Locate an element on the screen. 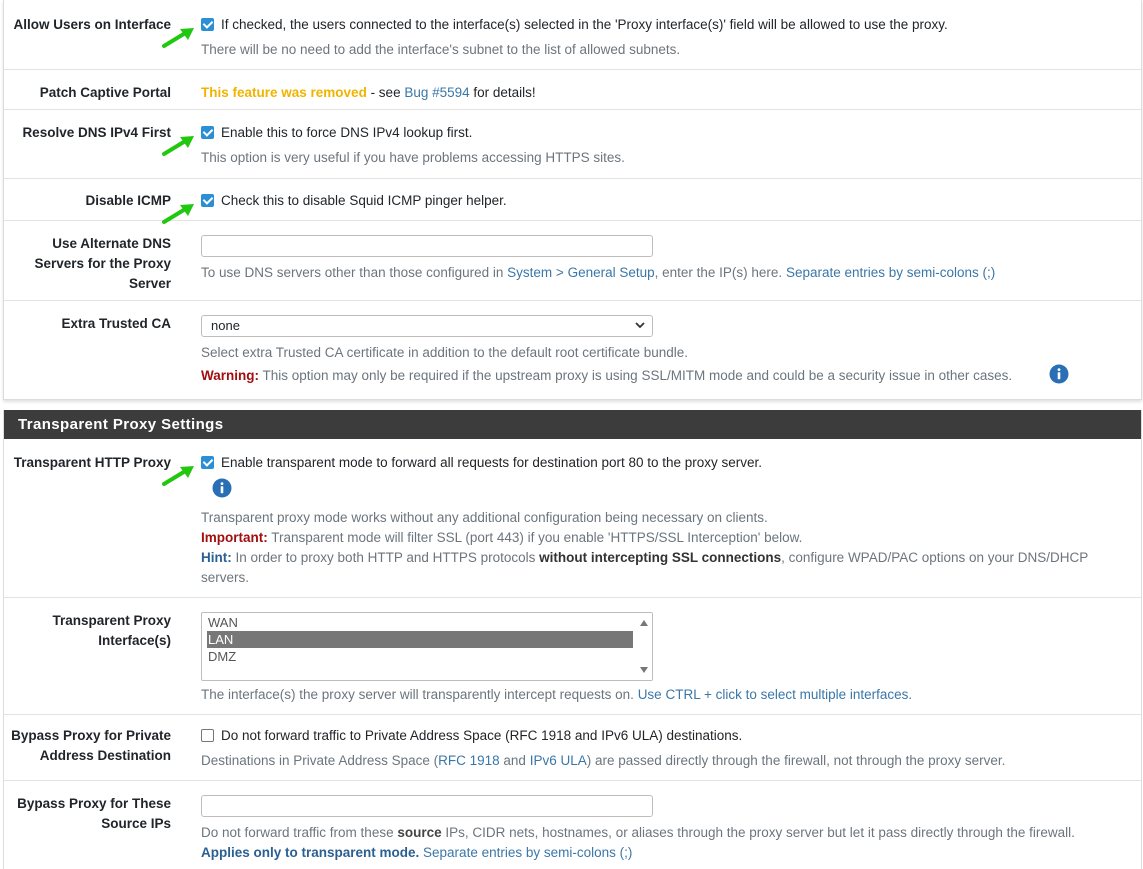 The height and width of the screenshot is (869, 1143). hint-bold: without intercepting SSL connections is located at coordinates (660, 557).